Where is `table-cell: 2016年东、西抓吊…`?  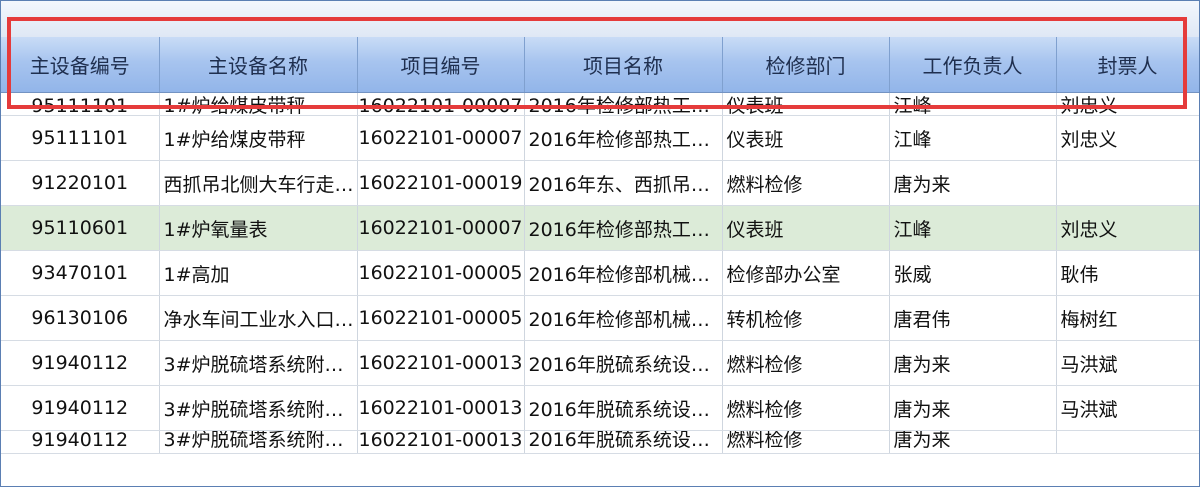 table-cell: 2016年东、西抓吊… is located at coordinates (623, 183).